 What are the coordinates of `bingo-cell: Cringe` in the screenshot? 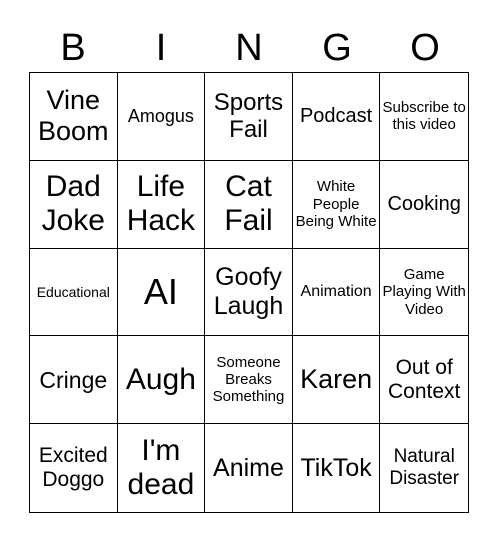 It's located at (74, 380).